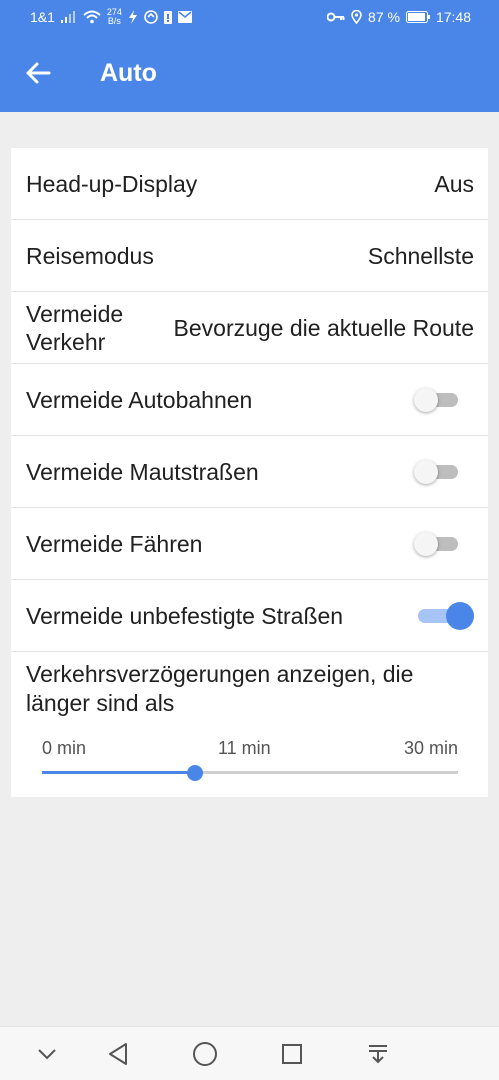 Image resolution: width=499 pixels, height=1080 pixels. I want to click on slider-min-label: 0 min, so click(64, 748).